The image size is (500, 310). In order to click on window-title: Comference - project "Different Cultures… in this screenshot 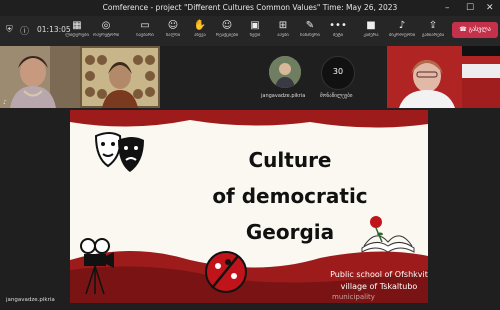, I will do `click(250, 7)`.